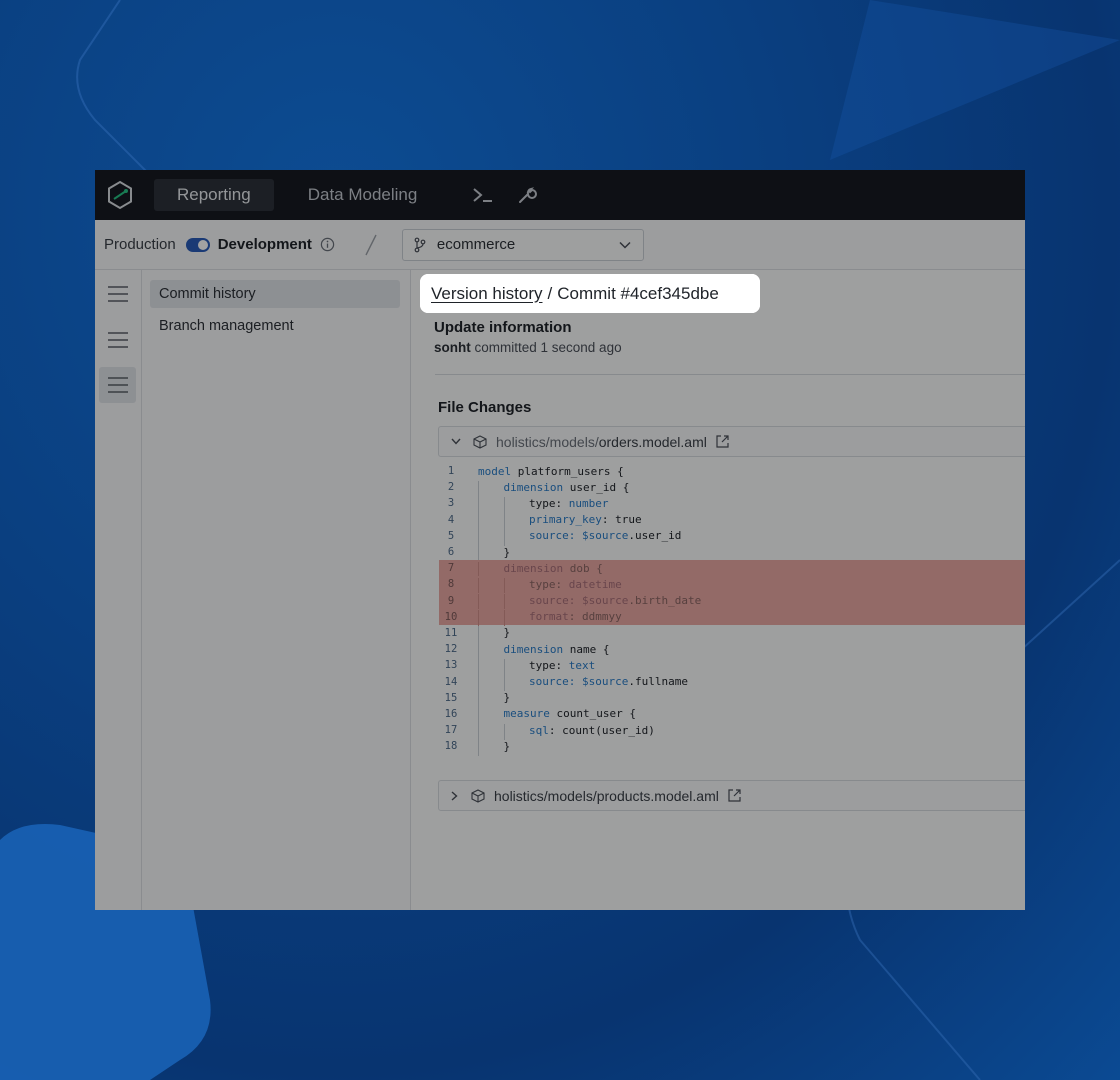 The image size is (1120, 1080). I want to click on code-token: .birth_date, so click(665, 601).